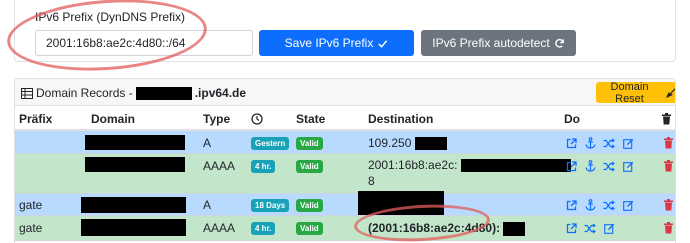 This screenshot has width=690, height=243. Describe the element at coordinates (491, 43) in the screenshot. I see `autodetect-label: IPv6 Prefix autodetect` at that location.